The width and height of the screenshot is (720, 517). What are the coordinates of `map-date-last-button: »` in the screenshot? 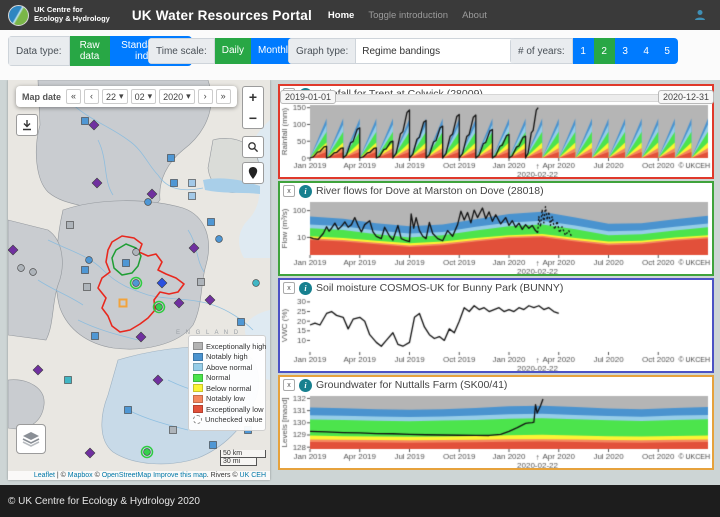 It's located at (223, 96).